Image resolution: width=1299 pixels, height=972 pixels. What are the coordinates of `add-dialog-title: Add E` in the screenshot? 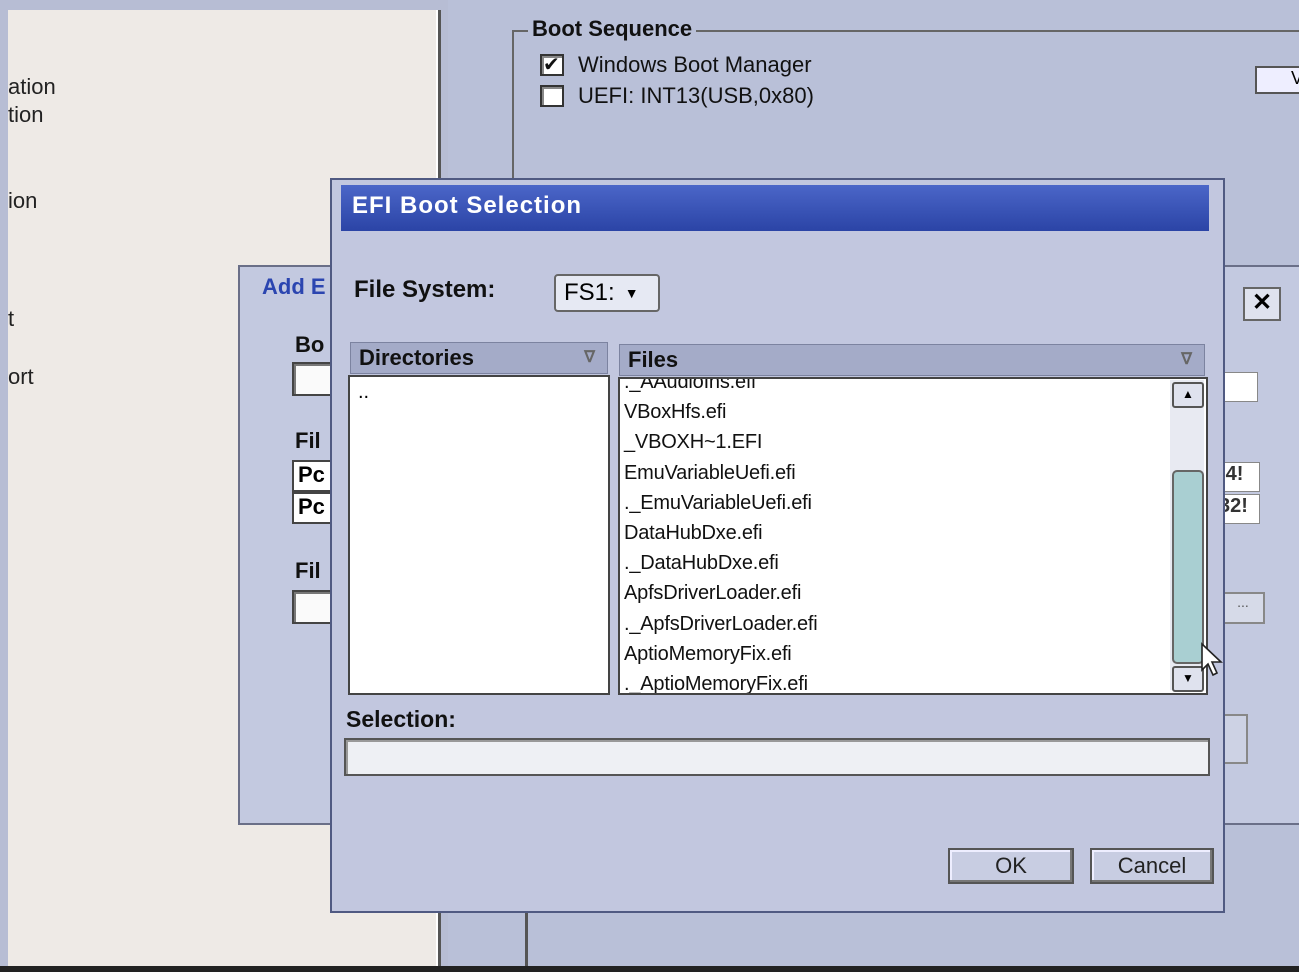 It's located at (294, 286).